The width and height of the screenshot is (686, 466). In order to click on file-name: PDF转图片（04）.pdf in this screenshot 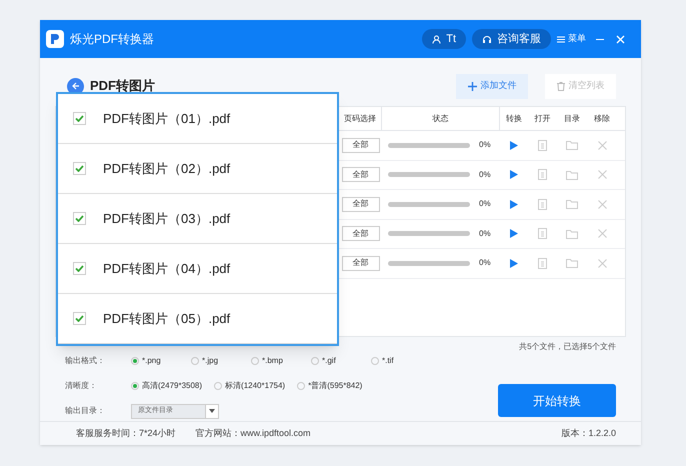, I will do `click(166, 269)`.